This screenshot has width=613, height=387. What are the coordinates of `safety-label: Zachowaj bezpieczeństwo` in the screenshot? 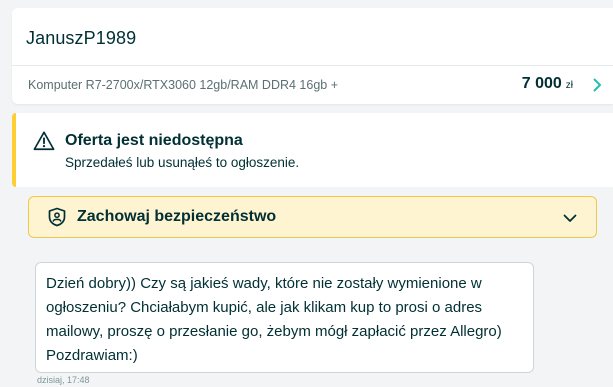 It's located at (177, 216).